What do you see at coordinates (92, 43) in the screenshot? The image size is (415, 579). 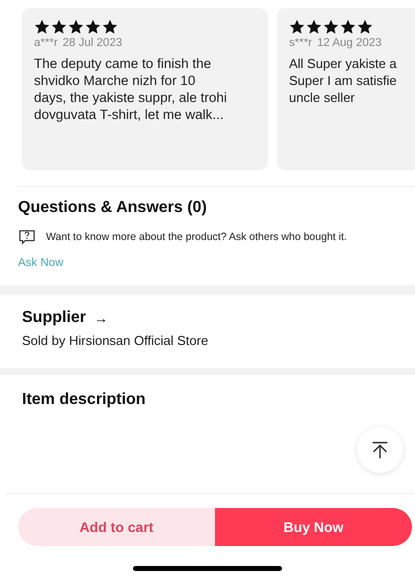 I see `review-date: 28 Jul 2023` at bounding box center [92, 43].